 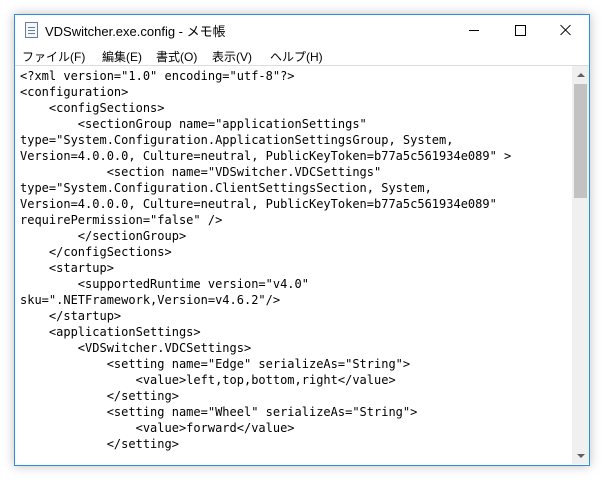 I want to click on scroll-down-button, so click(x=580, y=455).